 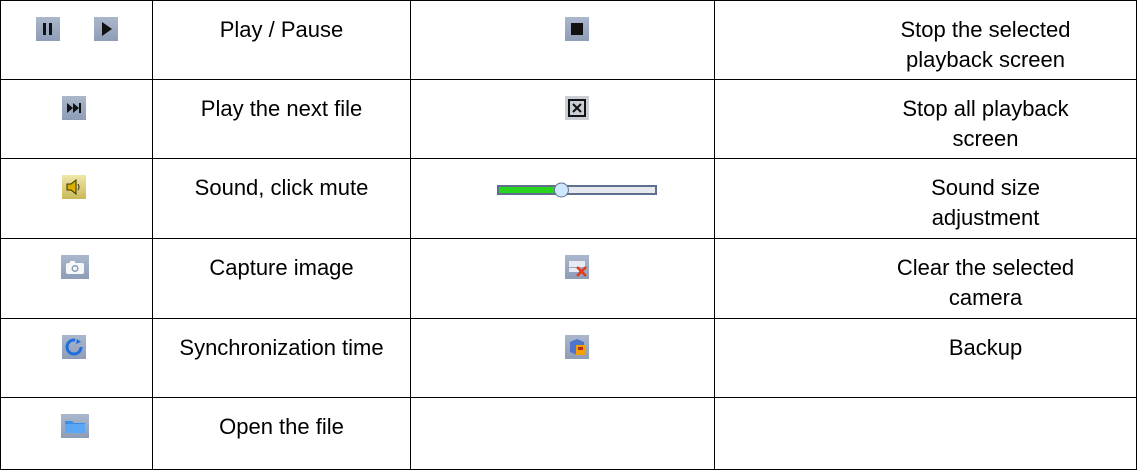 I want to click on label-sync-time: Synchronization time, so click(x=281, y=347).